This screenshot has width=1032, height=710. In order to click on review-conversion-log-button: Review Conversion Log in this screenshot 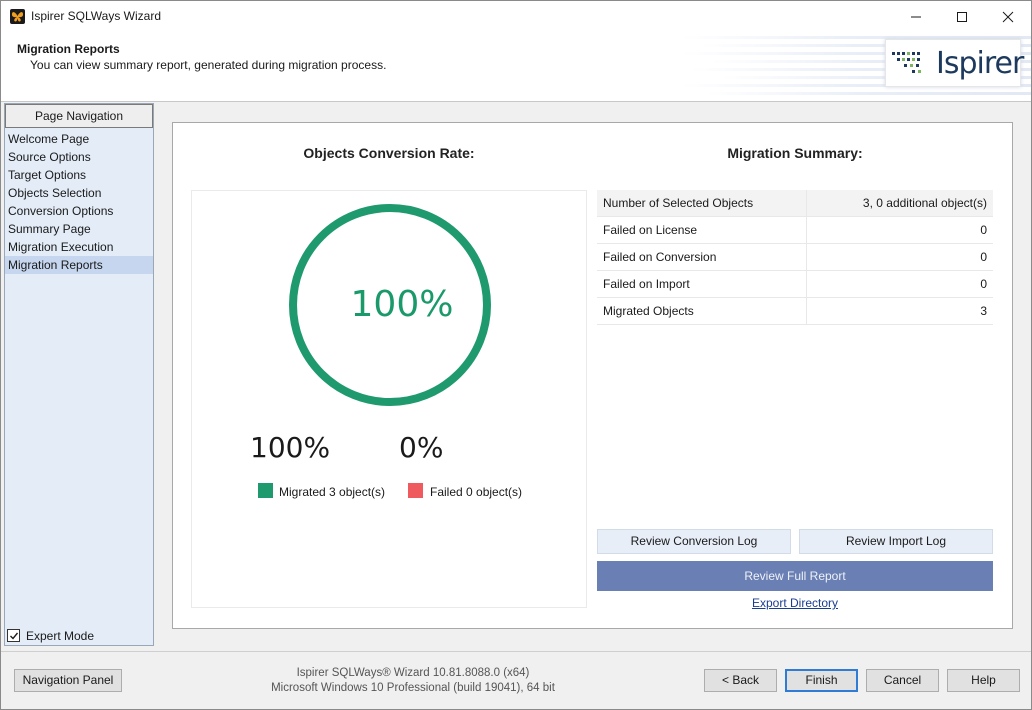, I will do `click(694, 541)`.